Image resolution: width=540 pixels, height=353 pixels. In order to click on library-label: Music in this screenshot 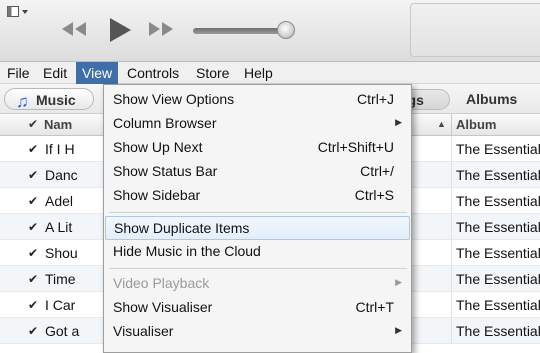, I will do `click(56, 100)`.